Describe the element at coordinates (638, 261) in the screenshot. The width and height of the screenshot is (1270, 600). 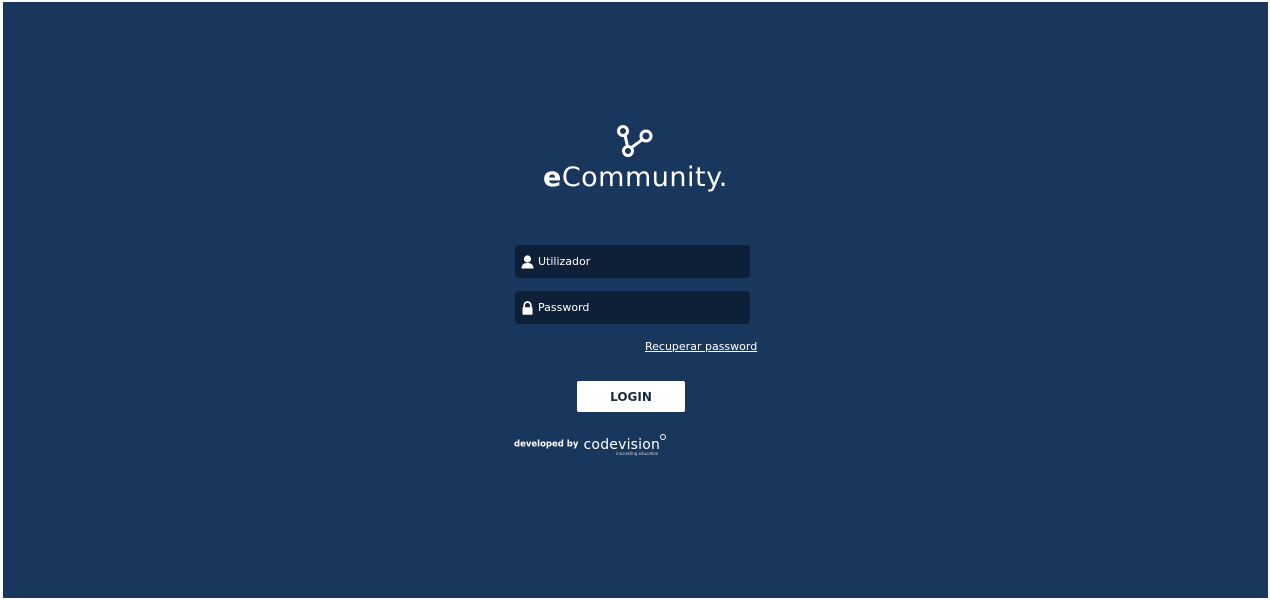
I see `username-input` at that location.